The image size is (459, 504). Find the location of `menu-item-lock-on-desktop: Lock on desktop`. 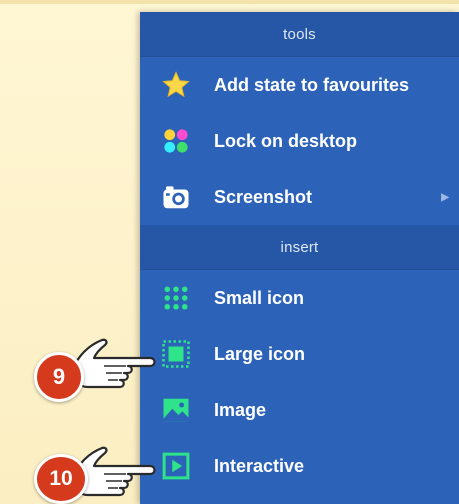

menu-item-lock-on-desktop: Lock on desktop is located at coordinates (299, 141).